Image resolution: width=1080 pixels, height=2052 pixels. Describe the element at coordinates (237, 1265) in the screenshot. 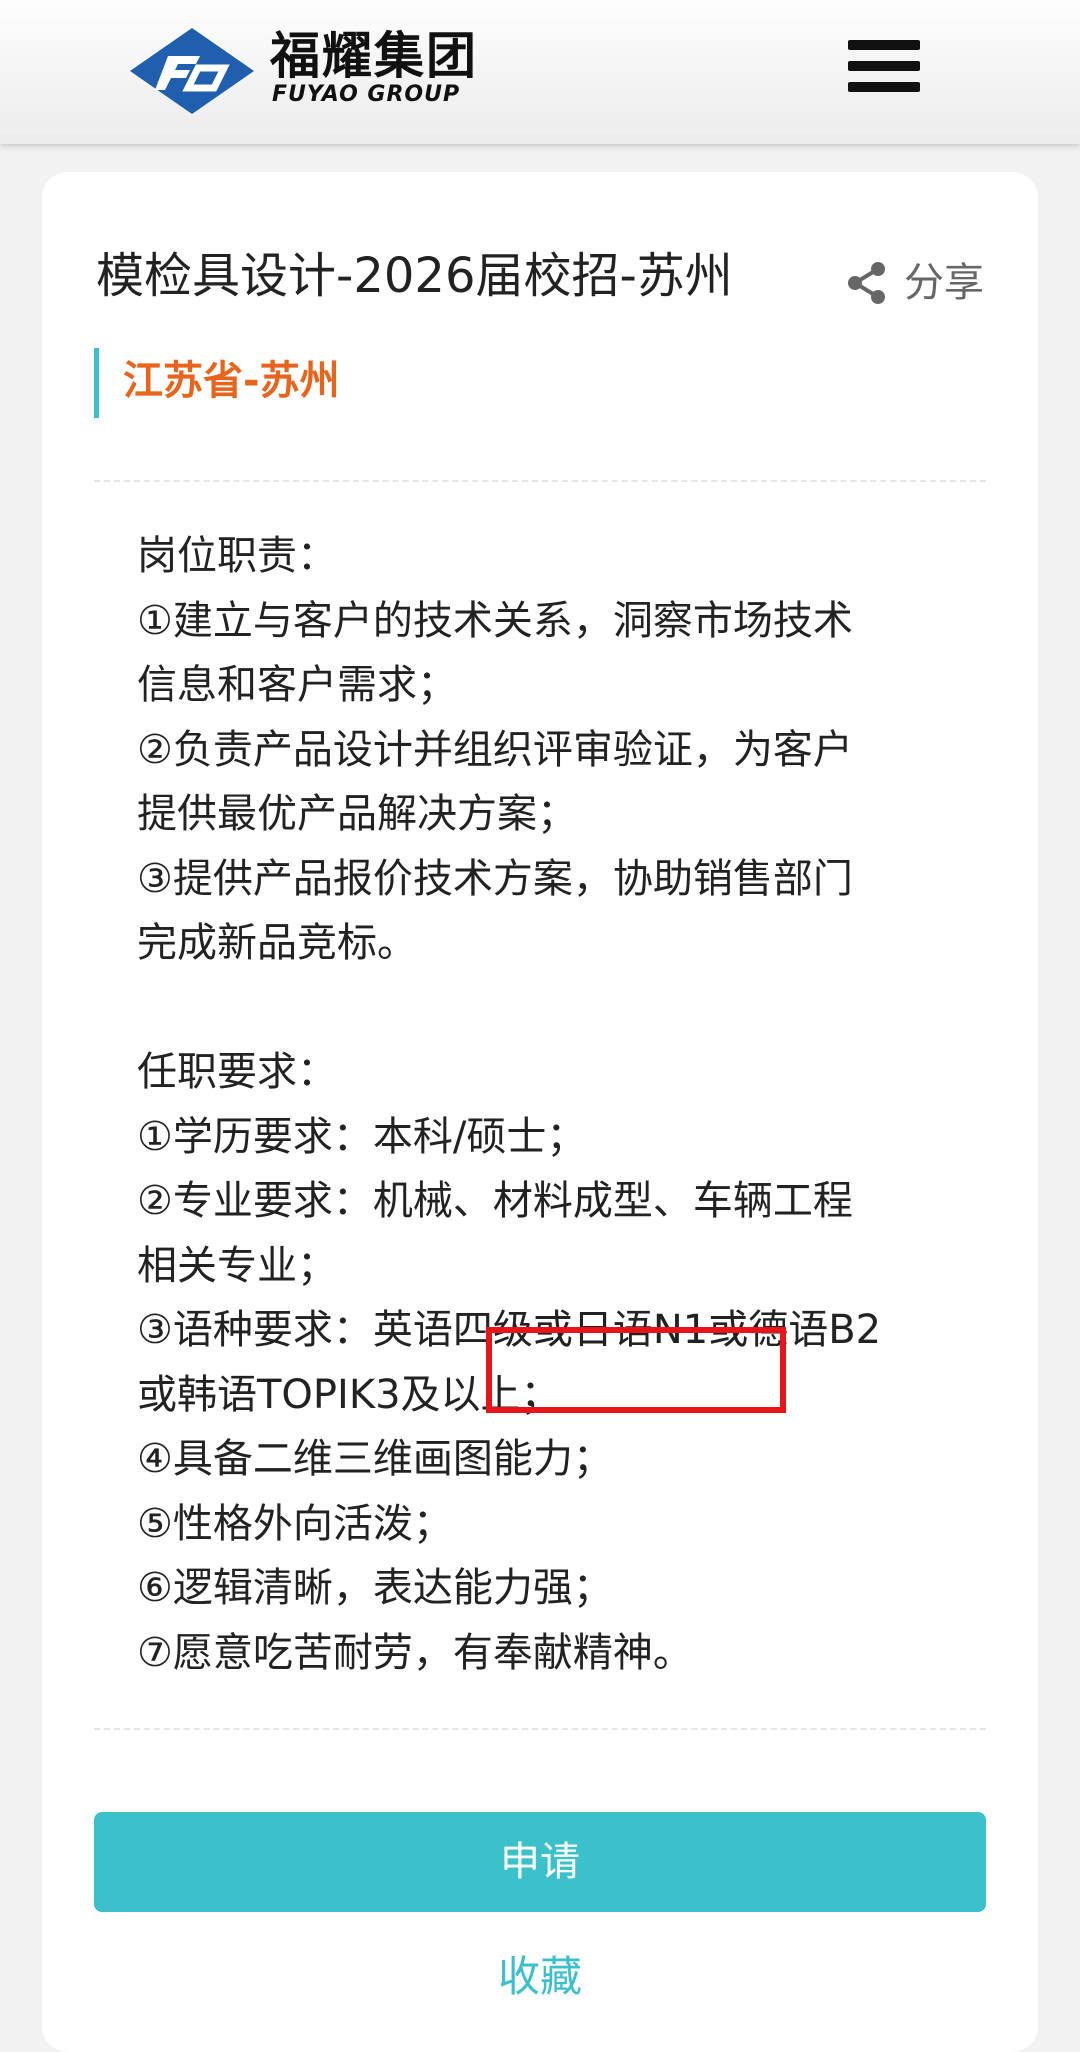

I see `requirement-line: 相关专业；` at that location.